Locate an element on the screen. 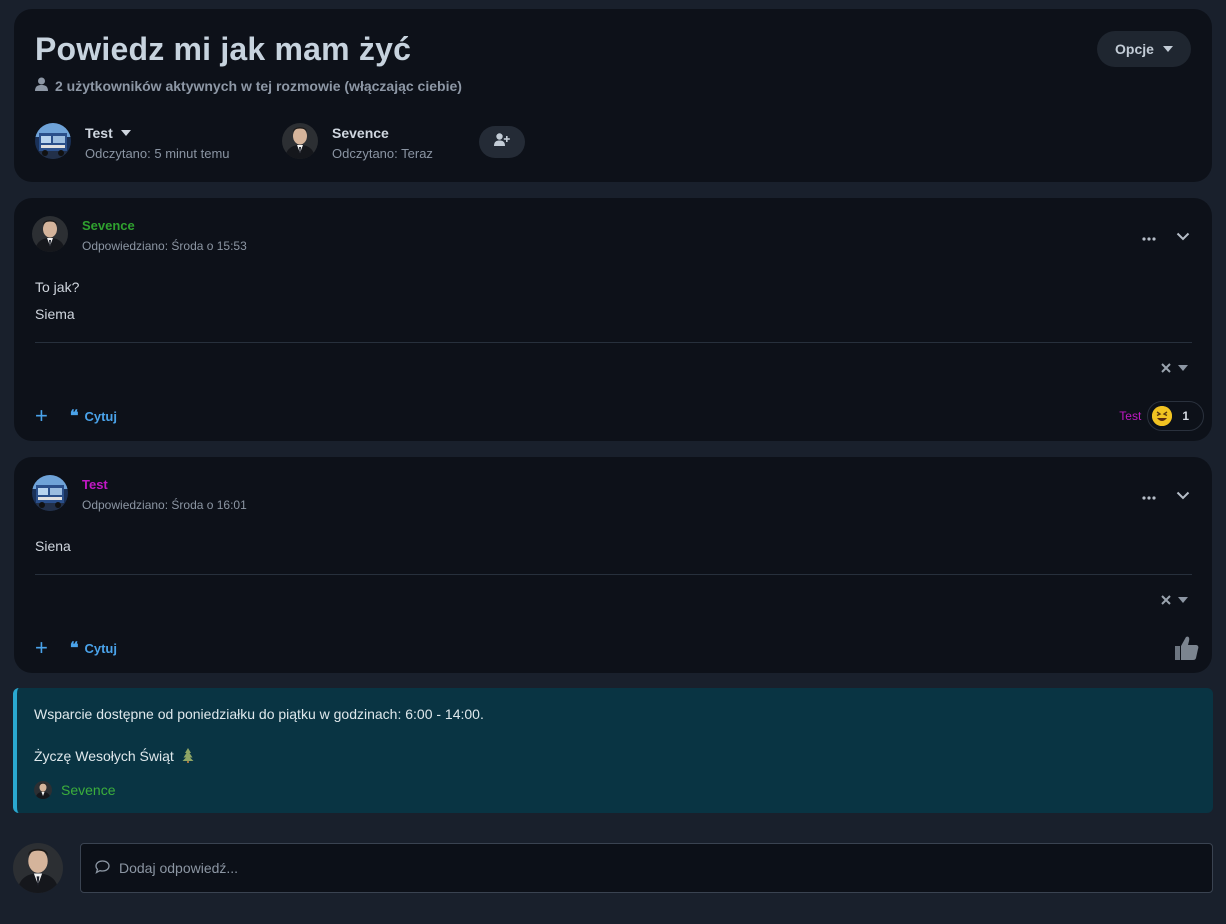 The height and width of the screenshot is (924, 1226). participant-test: Test Odczytano: 5 minut temu is located at coordinates (132, 142).